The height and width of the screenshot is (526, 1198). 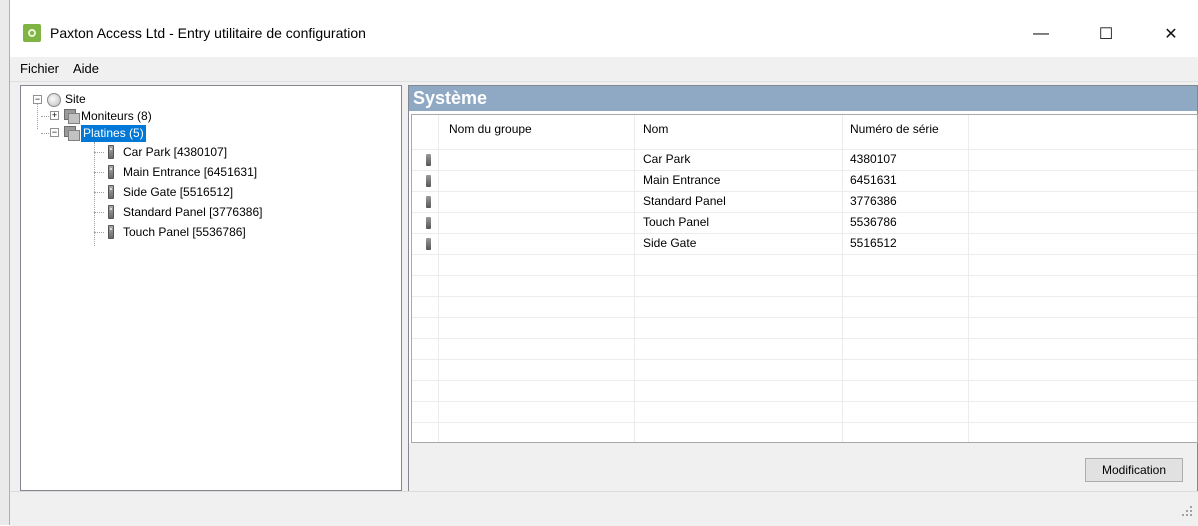 What do you see at coordinates (490, 129) in the screenshot?
I see `column-header-group: Nom du groupe` at bounding box center [490, 129].